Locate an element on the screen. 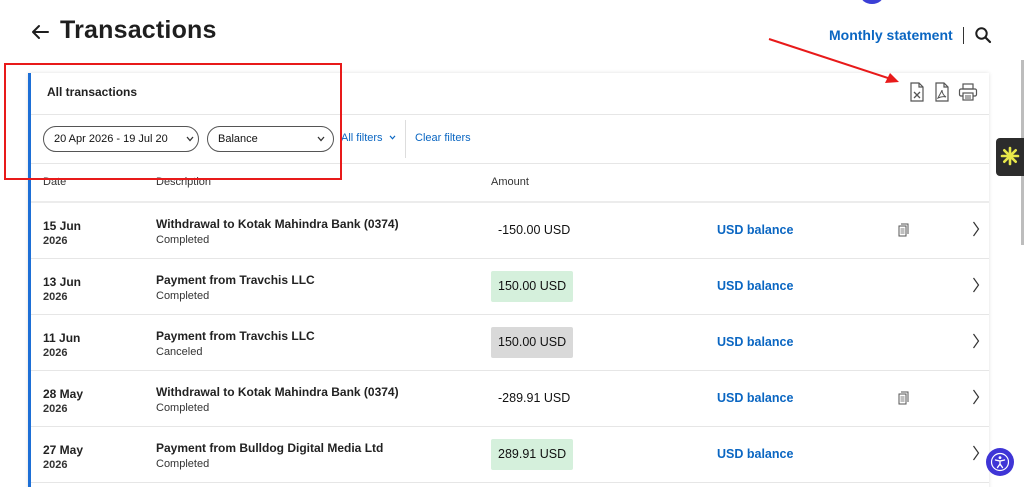 Image resolution: width=1024 pixels, height=487 pixels. row-day: 11 Jun is located at coordinates (62, 338).